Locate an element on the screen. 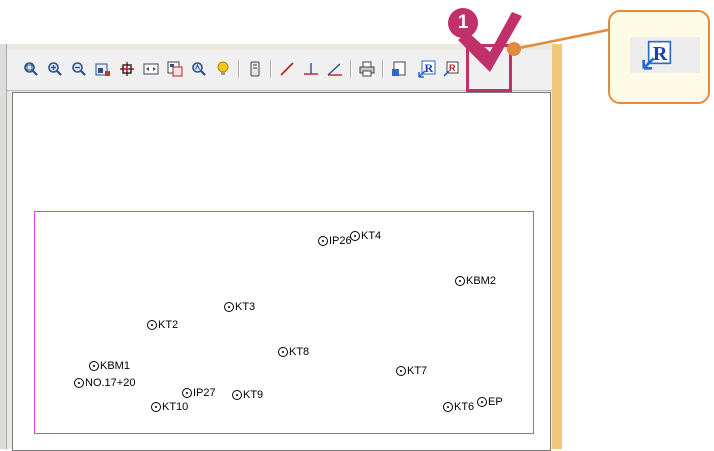  register-r-icon-zoomed: R is located at coordinates (657, 55).